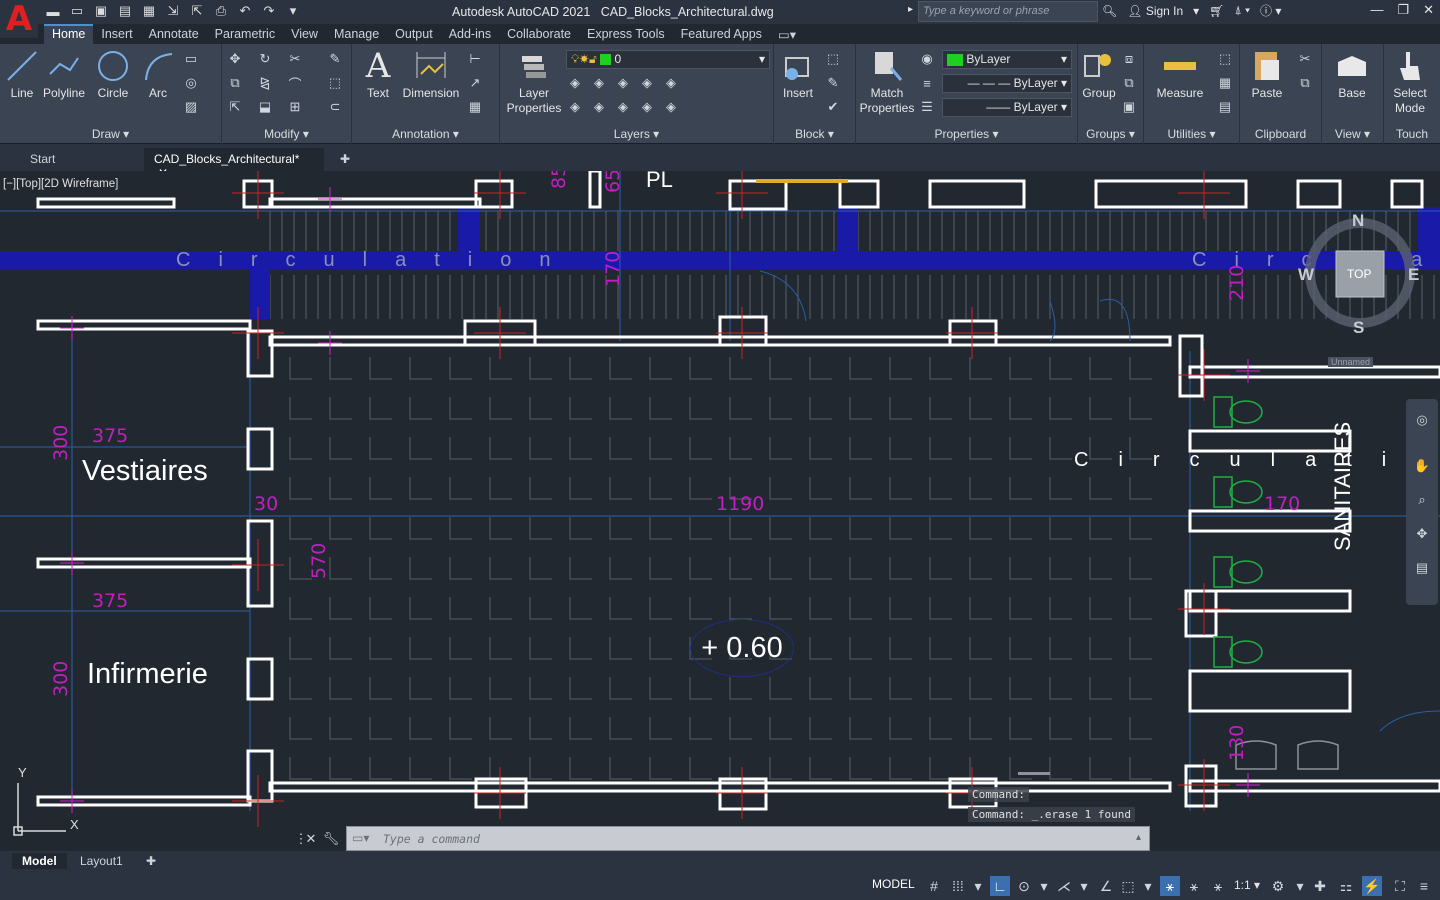 This screenshot has width=1440, height=900. Describe the element at coordinates (331, 839) in the screenshot. I see `customize-icon: 🔧︎` at that location.